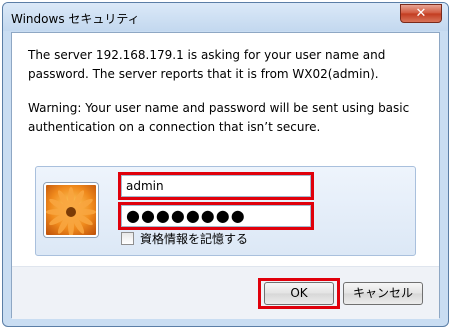  Describe the element at coordinates (225, 17) in the screenshot. I see `title-bar: Windows セキュリティ ✕` at that location.